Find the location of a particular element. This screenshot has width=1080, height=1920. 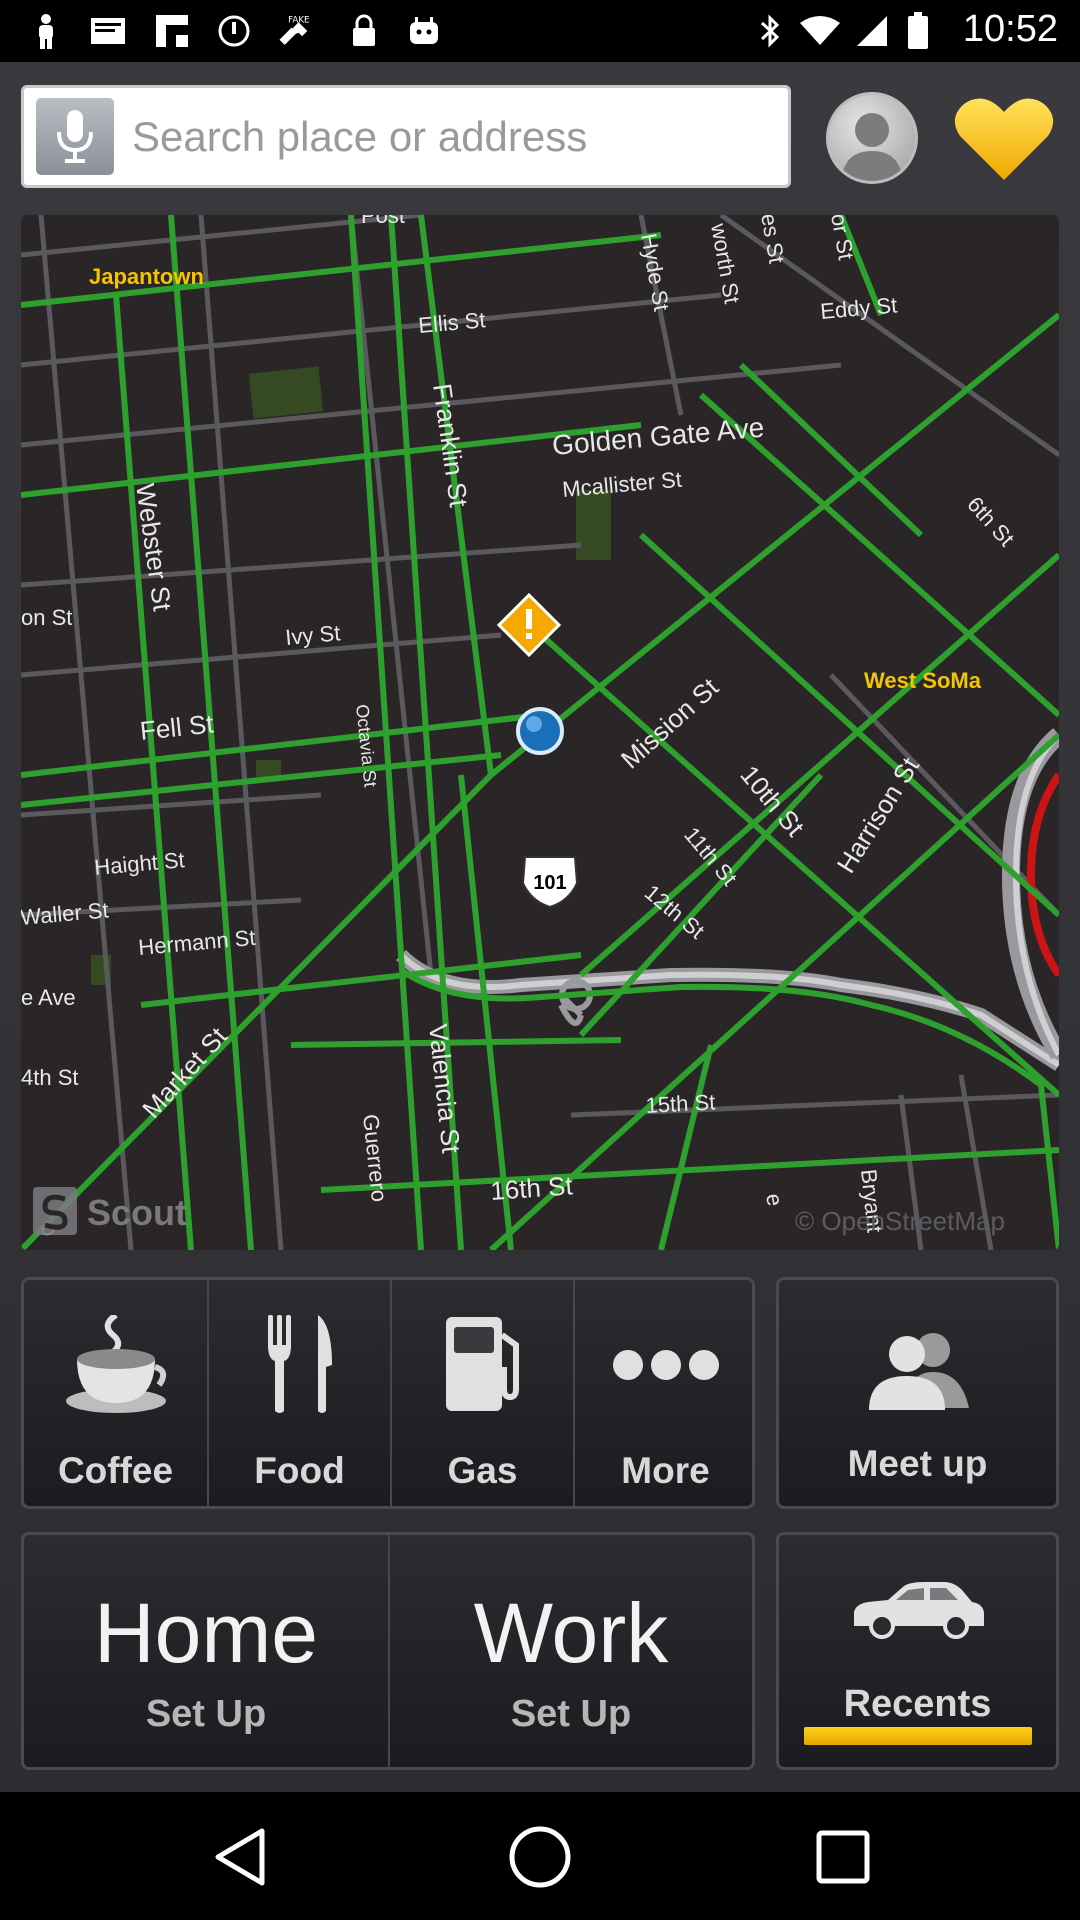

map-label-16th: 16th St is located at coordinates (531, 1188).